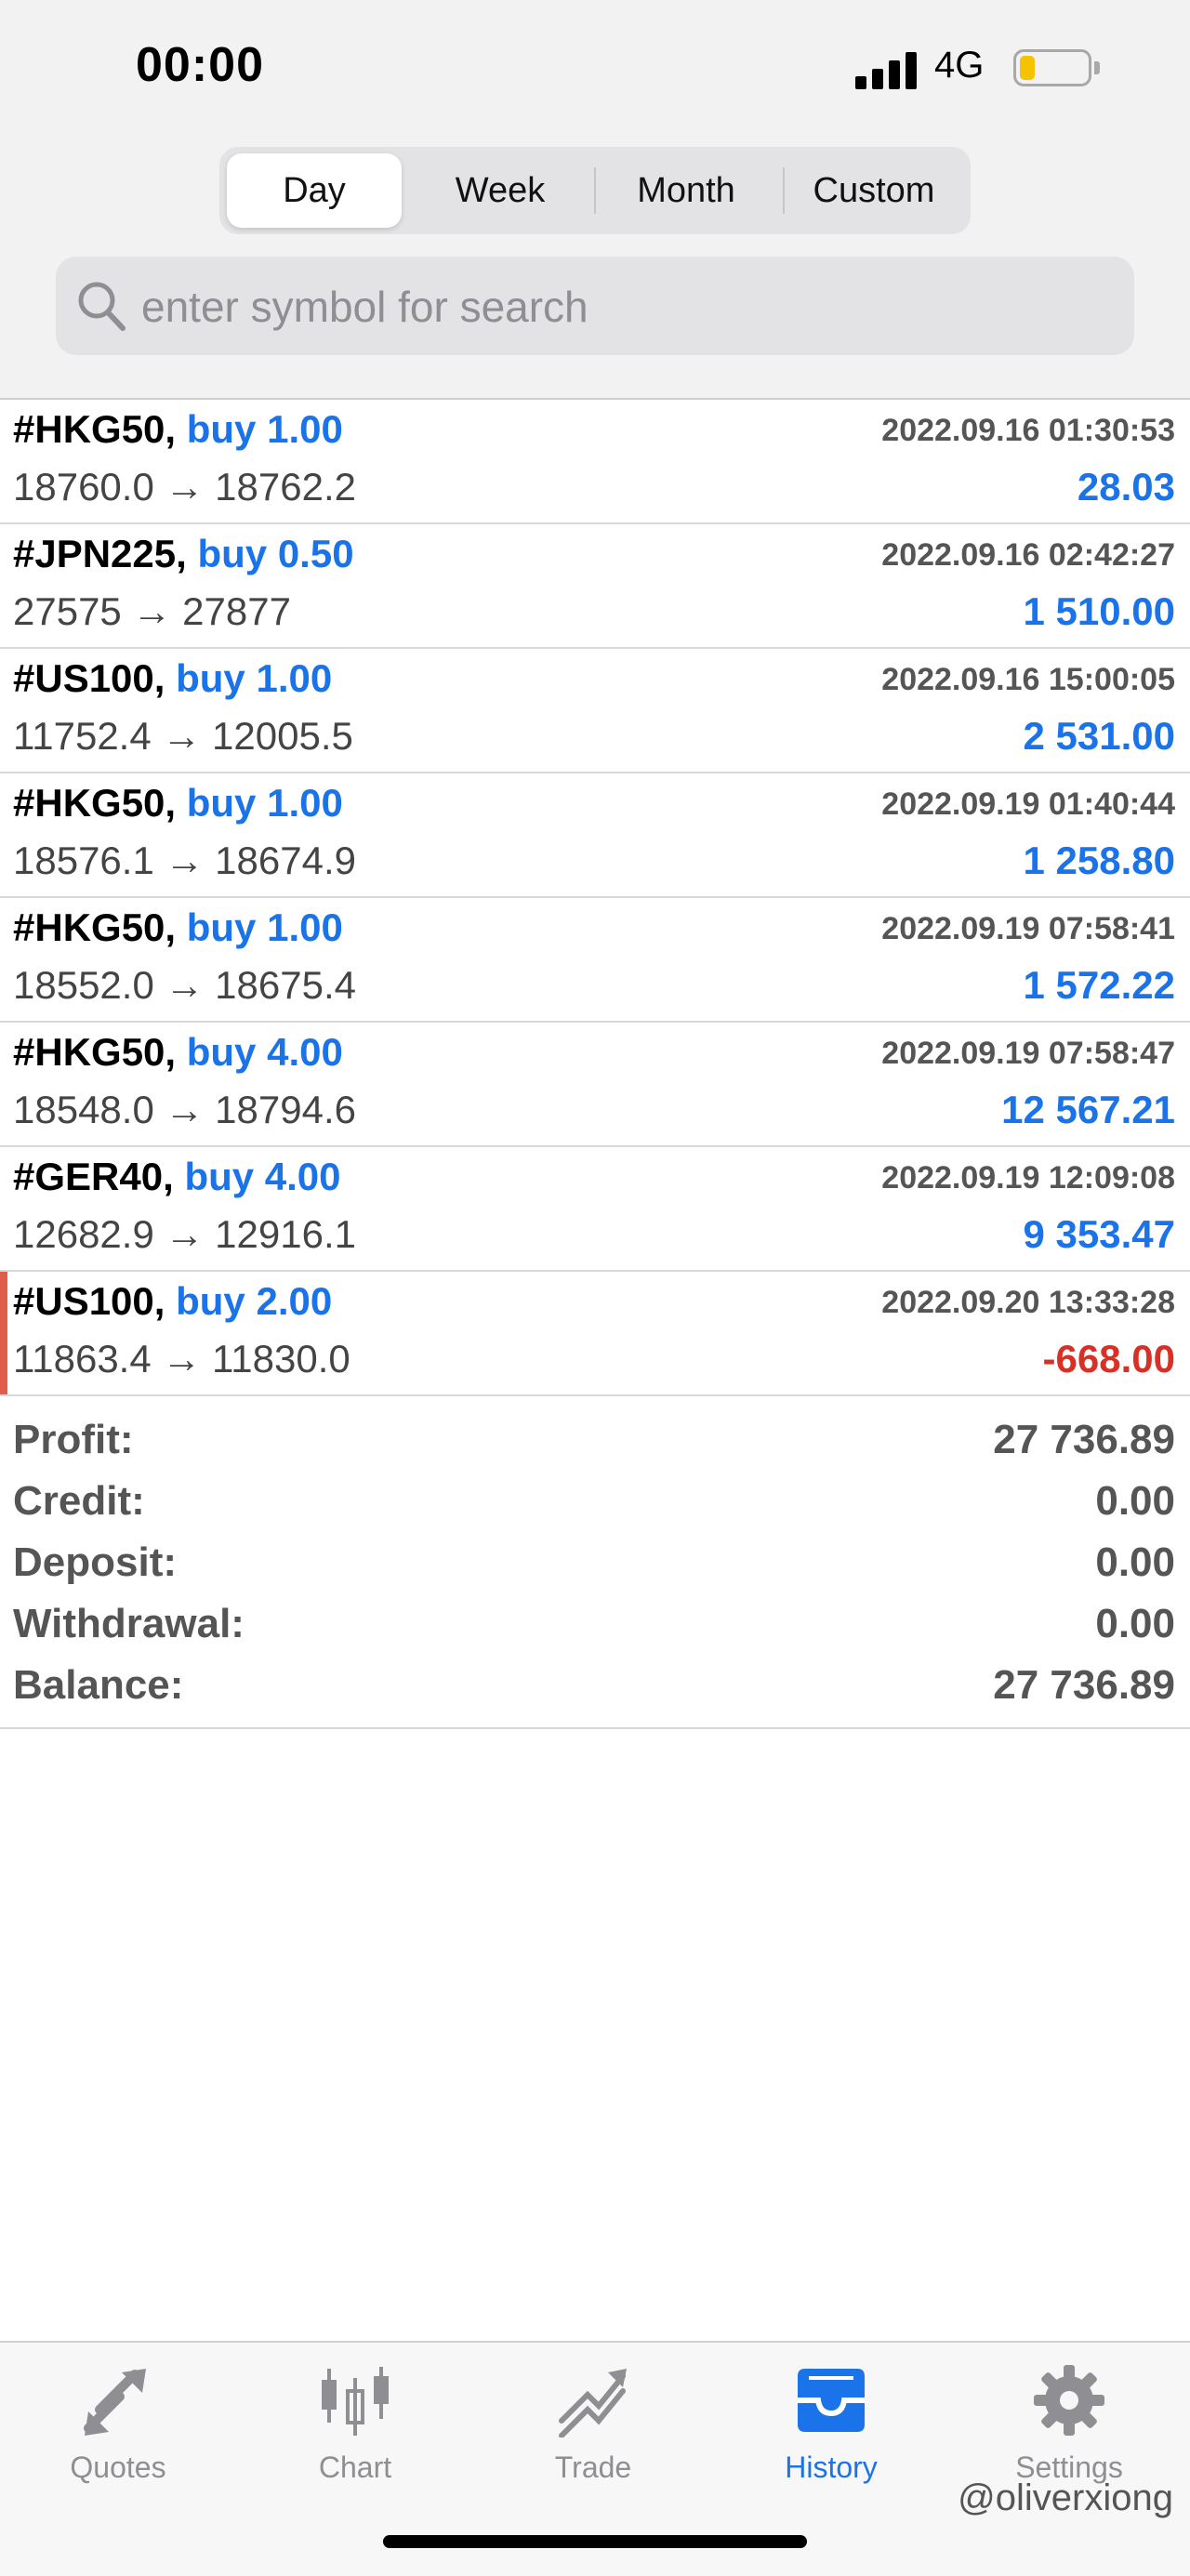 The width and height of the screenshot is (1190, 2576). What do you see at coordinates (1028, 1053) in the screenshot?
I see `deal-time: 2022.09.19 07:58:47` at bounding box center [1028, 1053].